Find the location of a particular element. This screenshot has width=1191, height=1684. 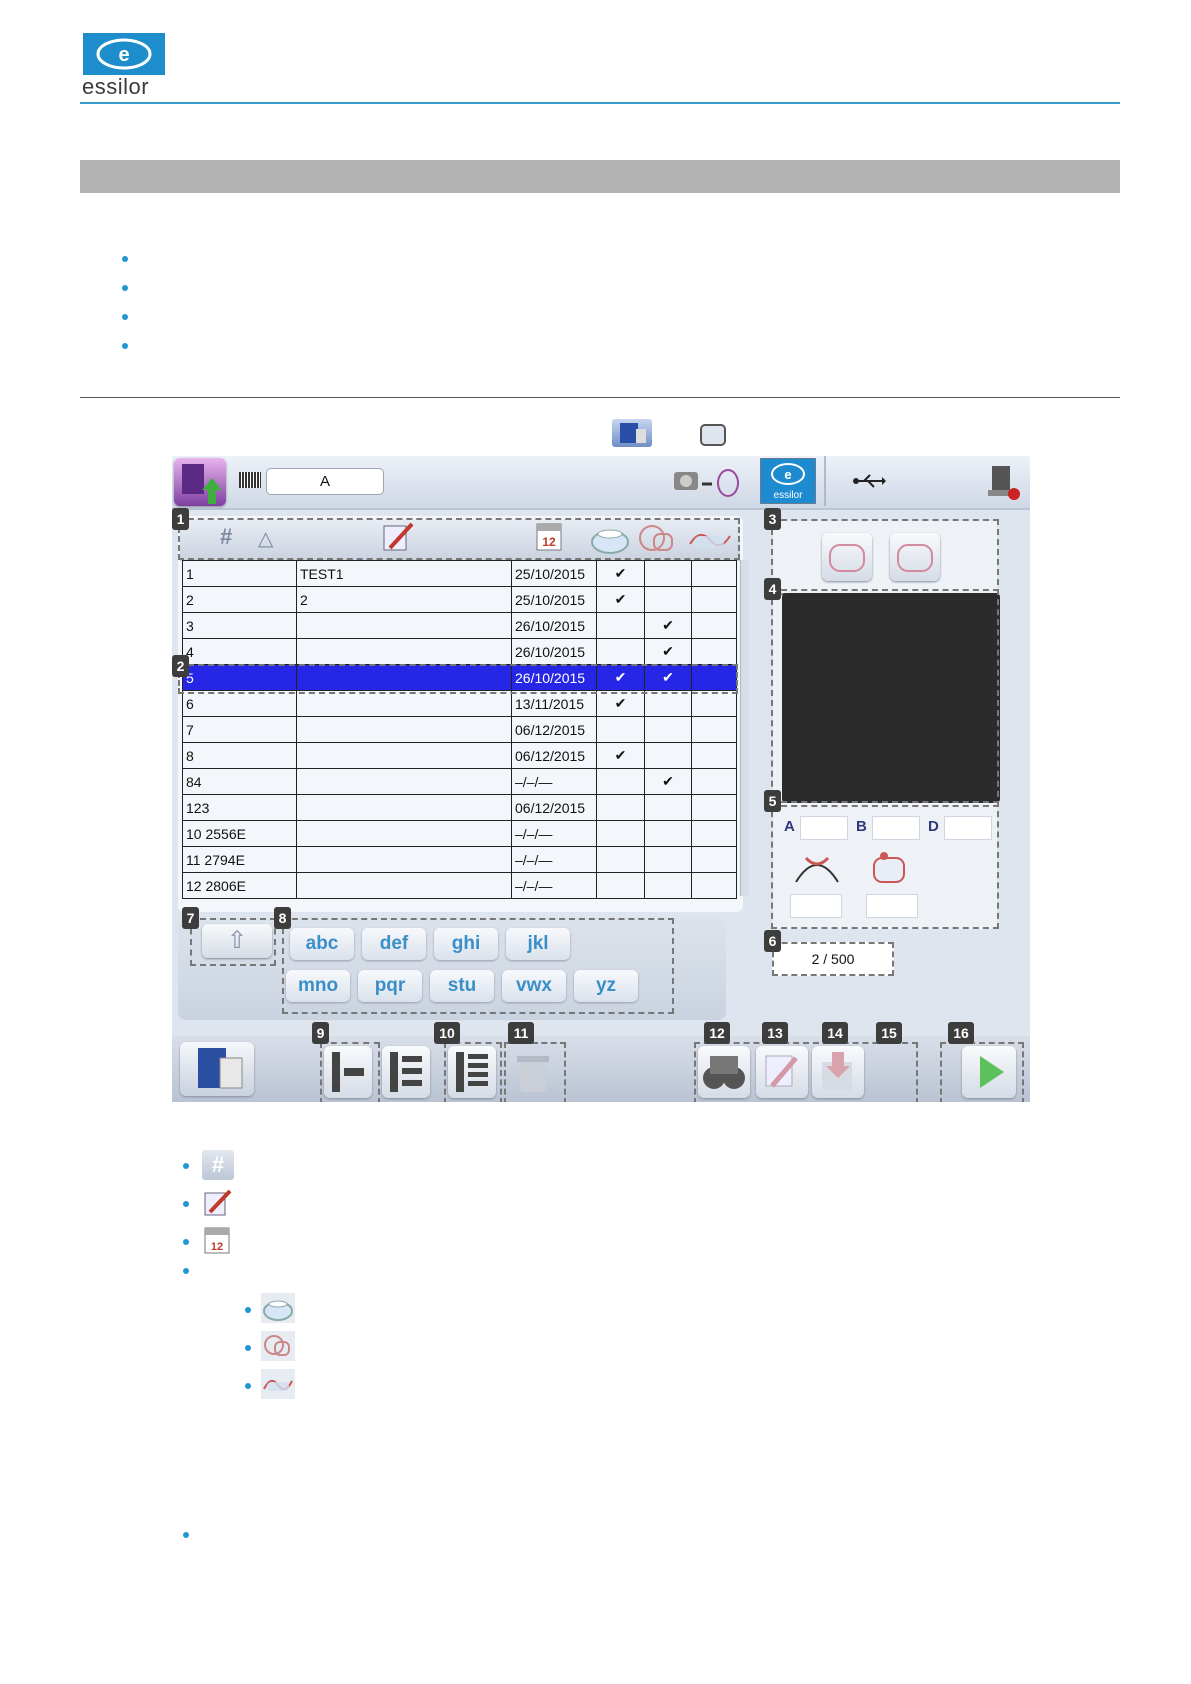

device-disconnect-icon is located at coordinates (1004, 483).